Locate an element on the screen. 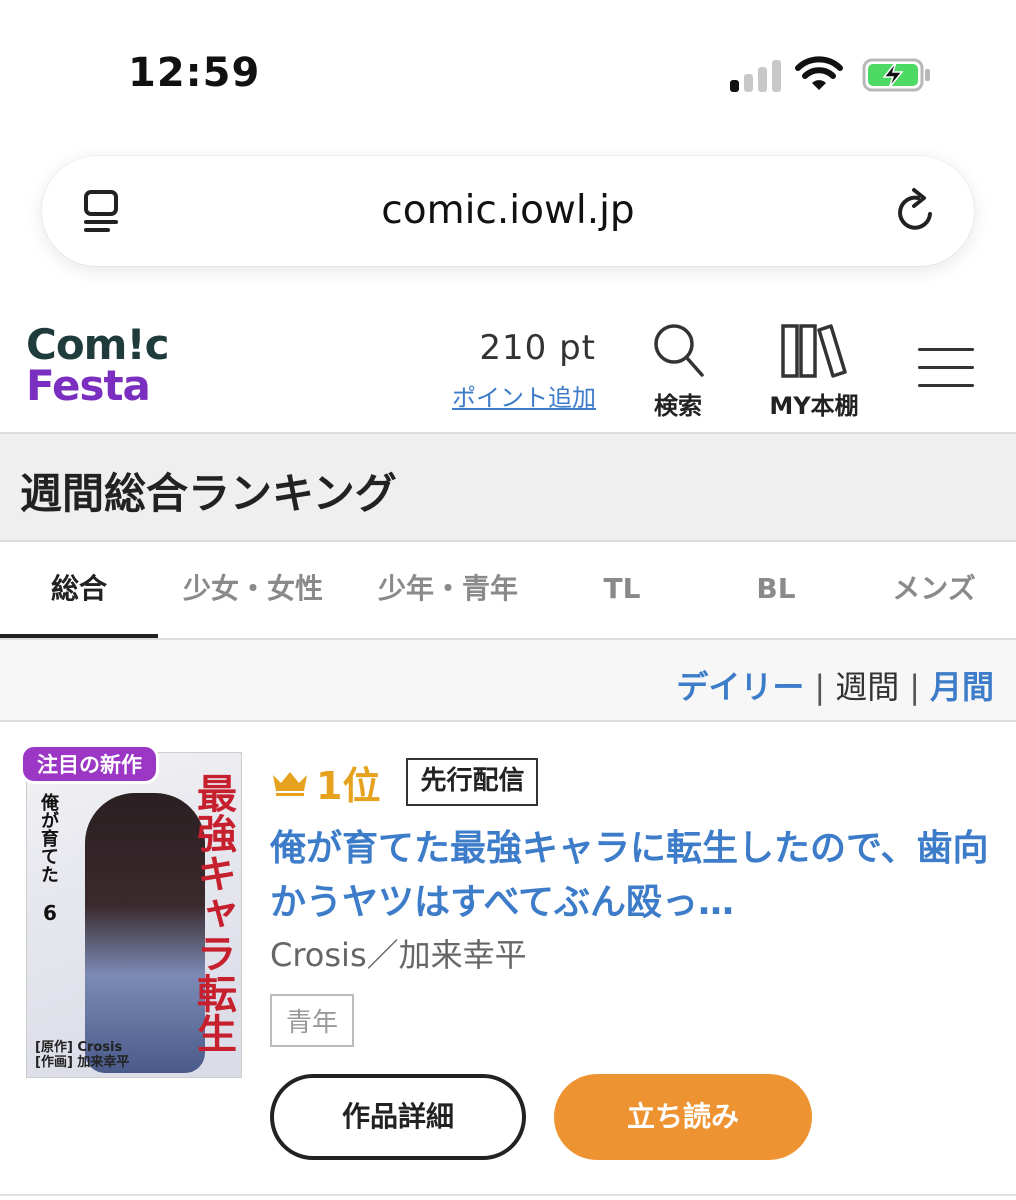 The width and height of the screenshot is (1016, 1200). category-tabs: 総合 少女・女性 少年・青年 TL BL メンズ is located at coordinates (508, 592).